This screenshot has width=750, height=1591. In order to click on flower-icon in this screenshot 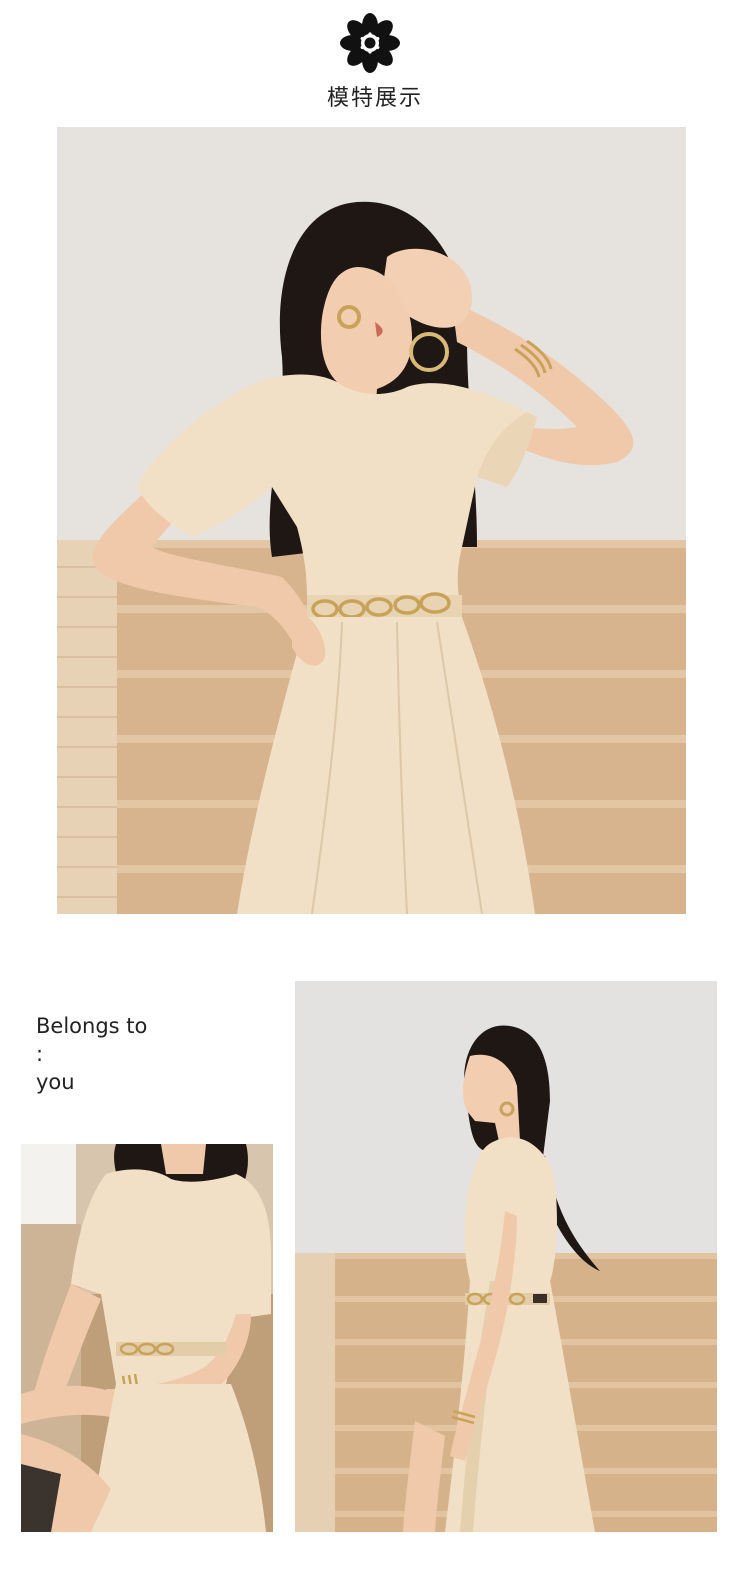, I will do `click(370, 43)`.